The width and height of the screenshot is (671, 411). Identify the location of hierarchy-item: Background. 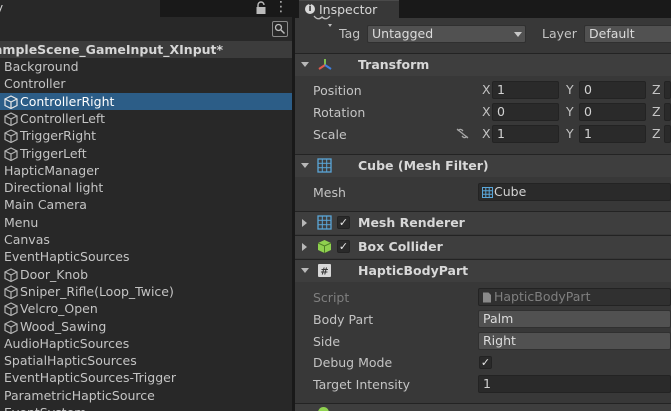
(146, 66).